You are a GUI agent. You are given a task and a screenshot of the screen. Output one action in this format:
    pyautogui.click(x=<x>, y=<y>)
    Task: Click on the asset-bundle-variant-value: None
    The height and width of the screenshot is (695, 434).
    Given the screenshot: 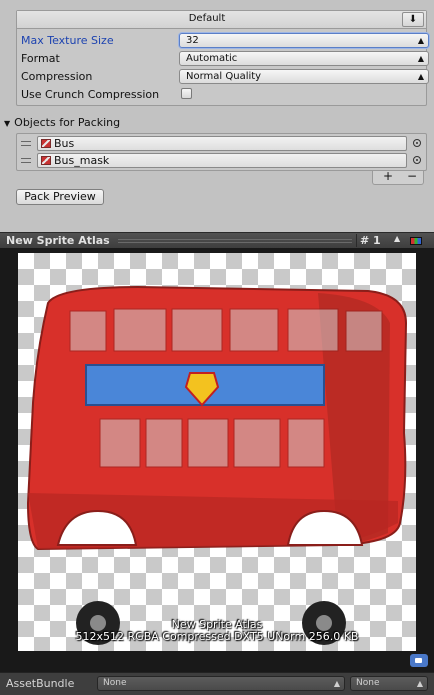 What is the action you would take?
    pyautogui.click(x=368, y=683)
    